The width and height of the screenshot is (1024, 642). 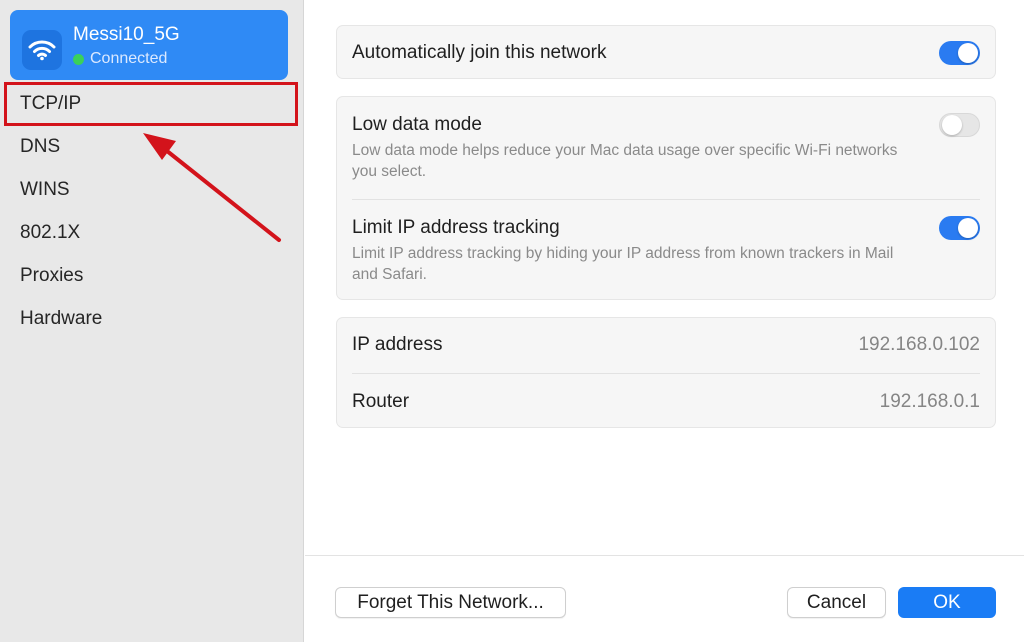 What do you see at coordinates (929, 401) in the screenshot?
I see `router-value: 192.168.0.1` at bounding box center [929, 401].